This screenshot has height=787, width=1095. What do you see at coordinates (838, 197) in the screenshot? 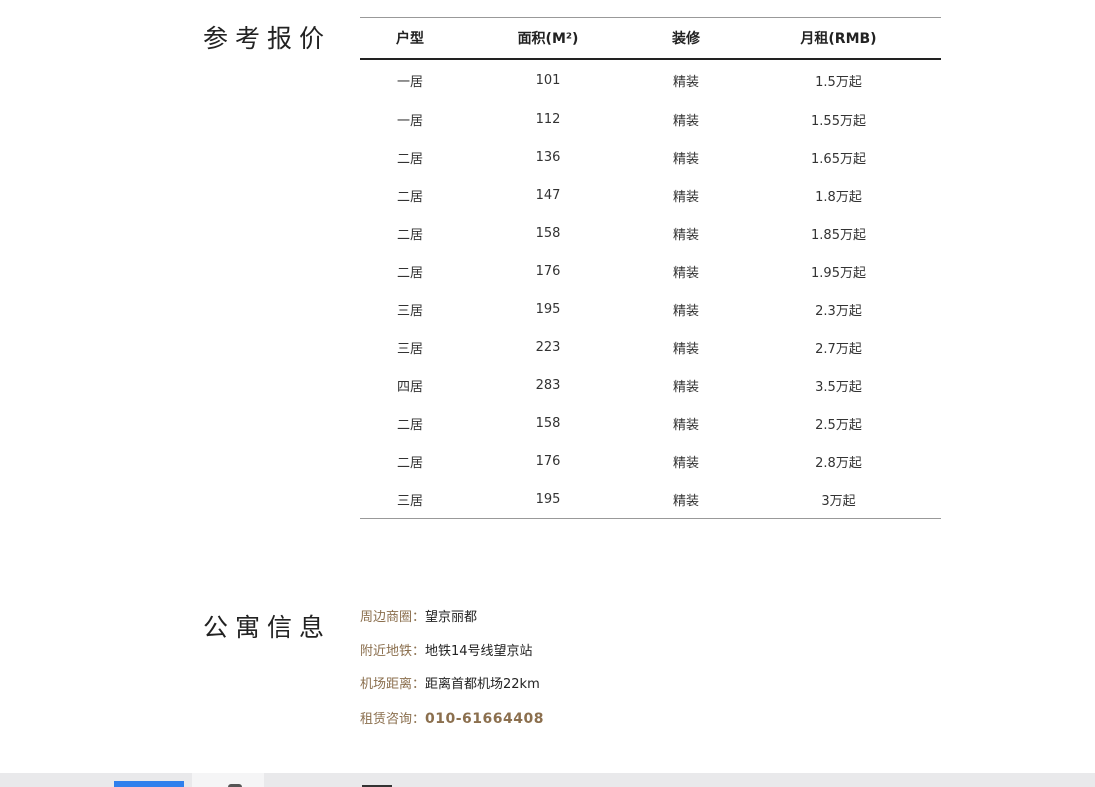
I see `cell-monthly-rent: 1.8万起` at bounding box center [838, 197].